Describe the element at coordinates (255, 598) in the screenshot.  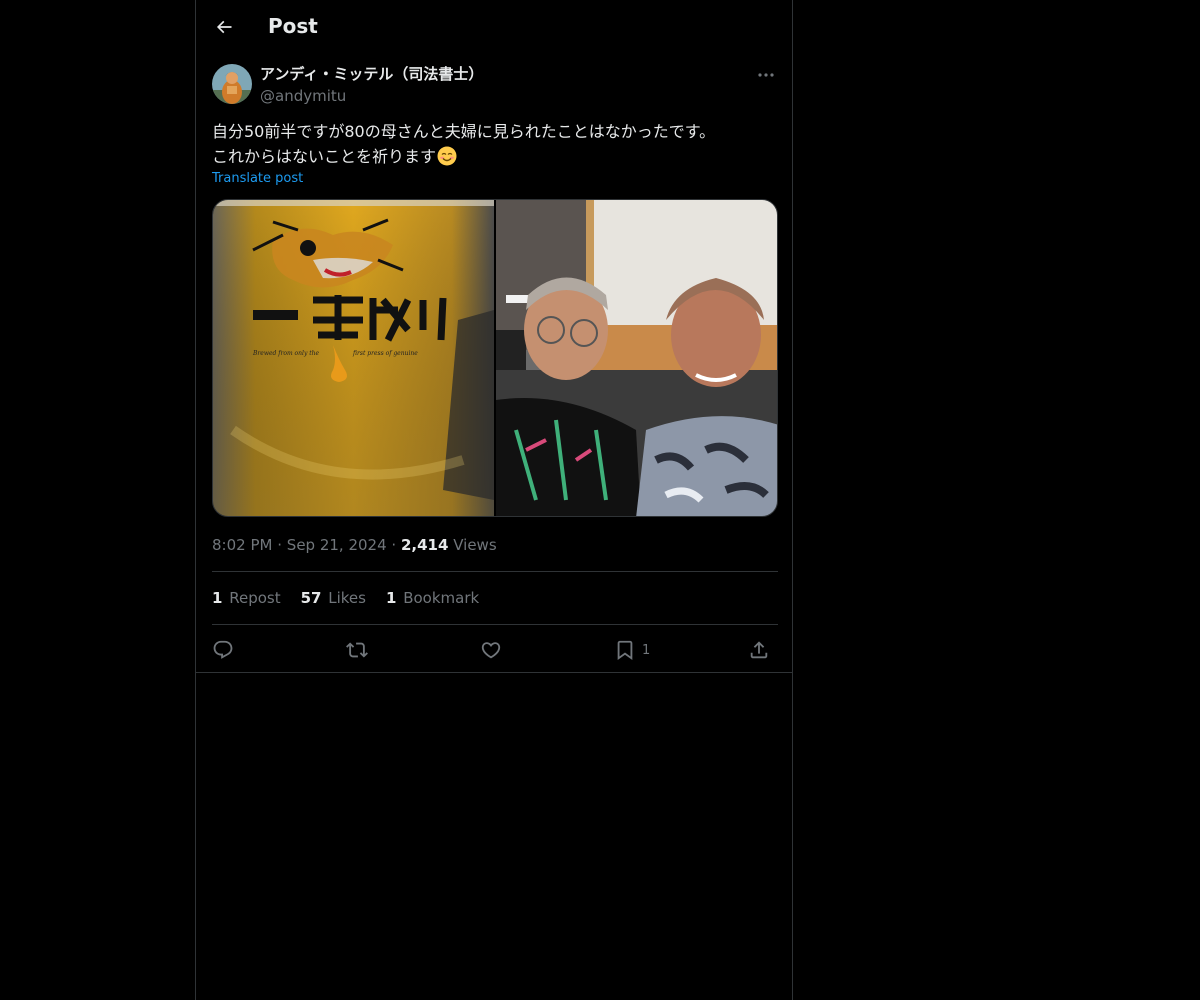
I see `reposts-label: Repost` at that location.